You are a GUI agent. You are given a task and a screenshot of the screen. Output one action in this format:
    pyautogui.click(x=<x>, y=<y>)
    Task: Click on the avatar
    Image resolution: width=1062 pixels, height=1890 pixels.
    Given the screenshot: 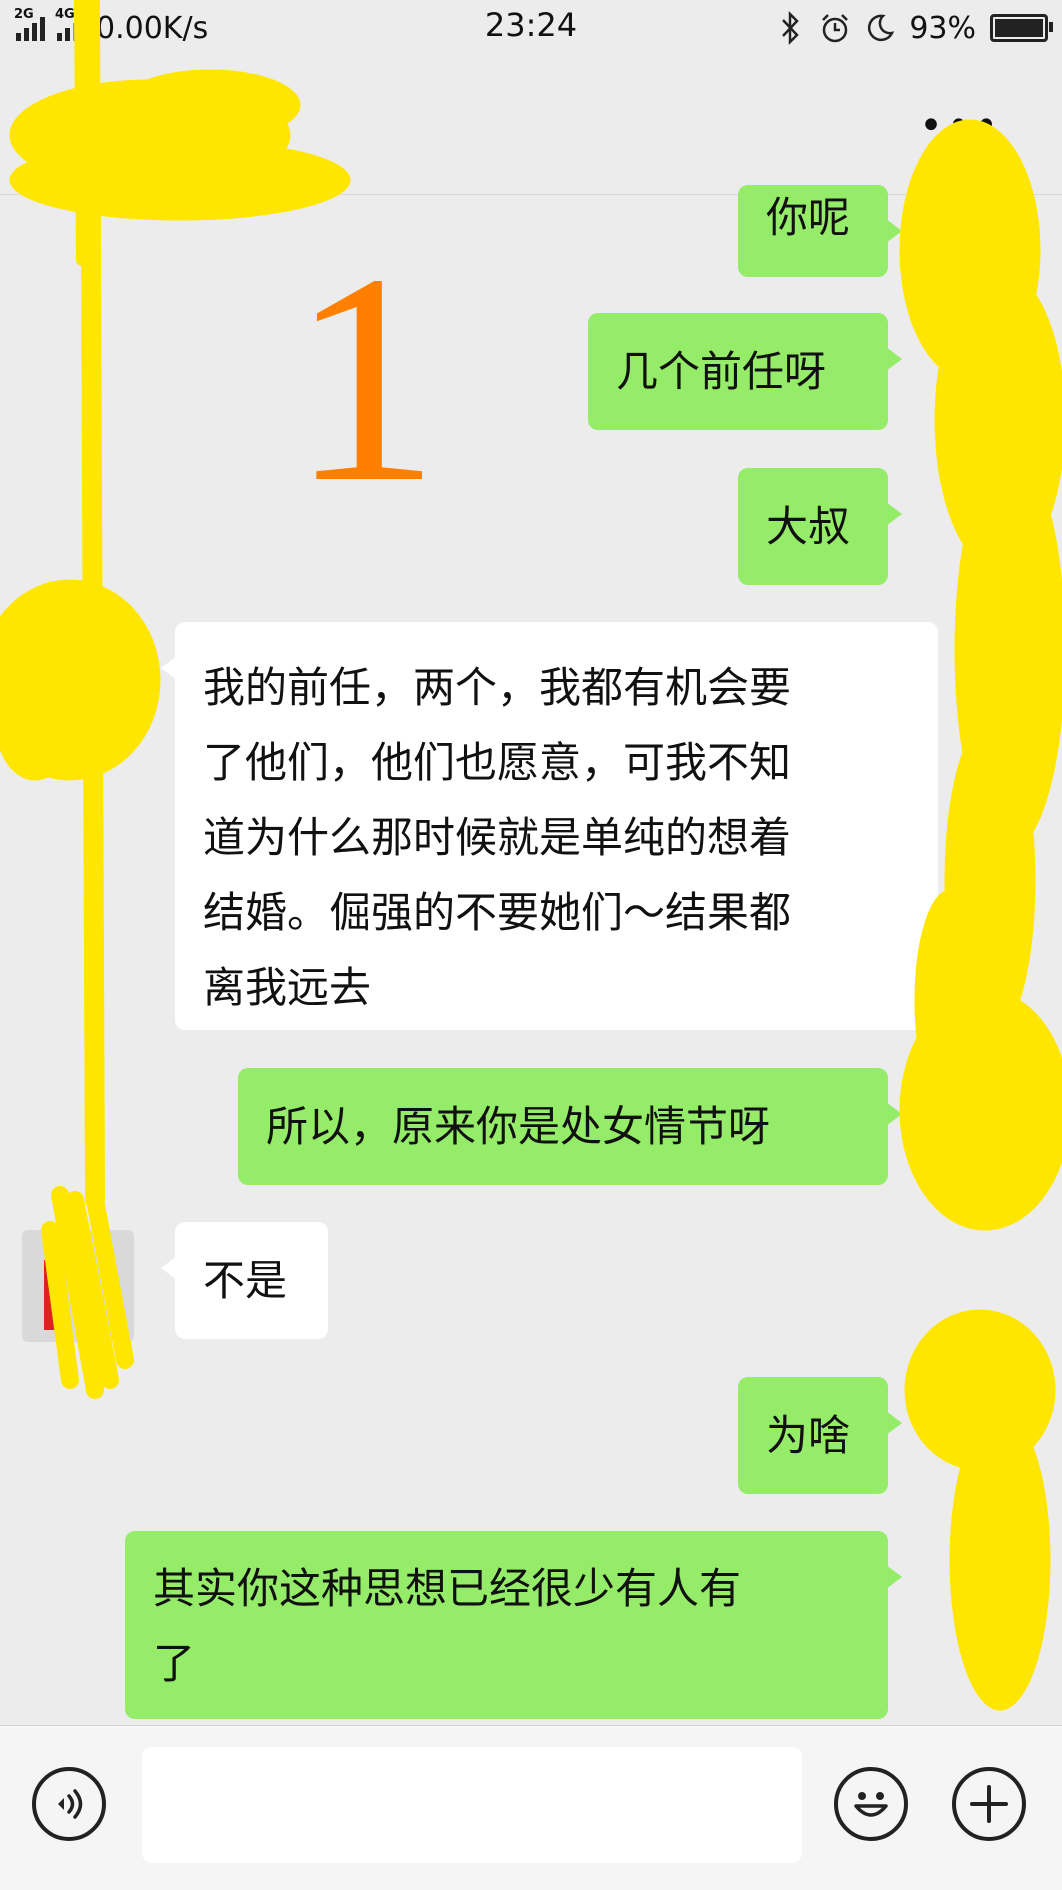 What is the action you would take?
    pyautogui.click(x=78, y=1286)
    